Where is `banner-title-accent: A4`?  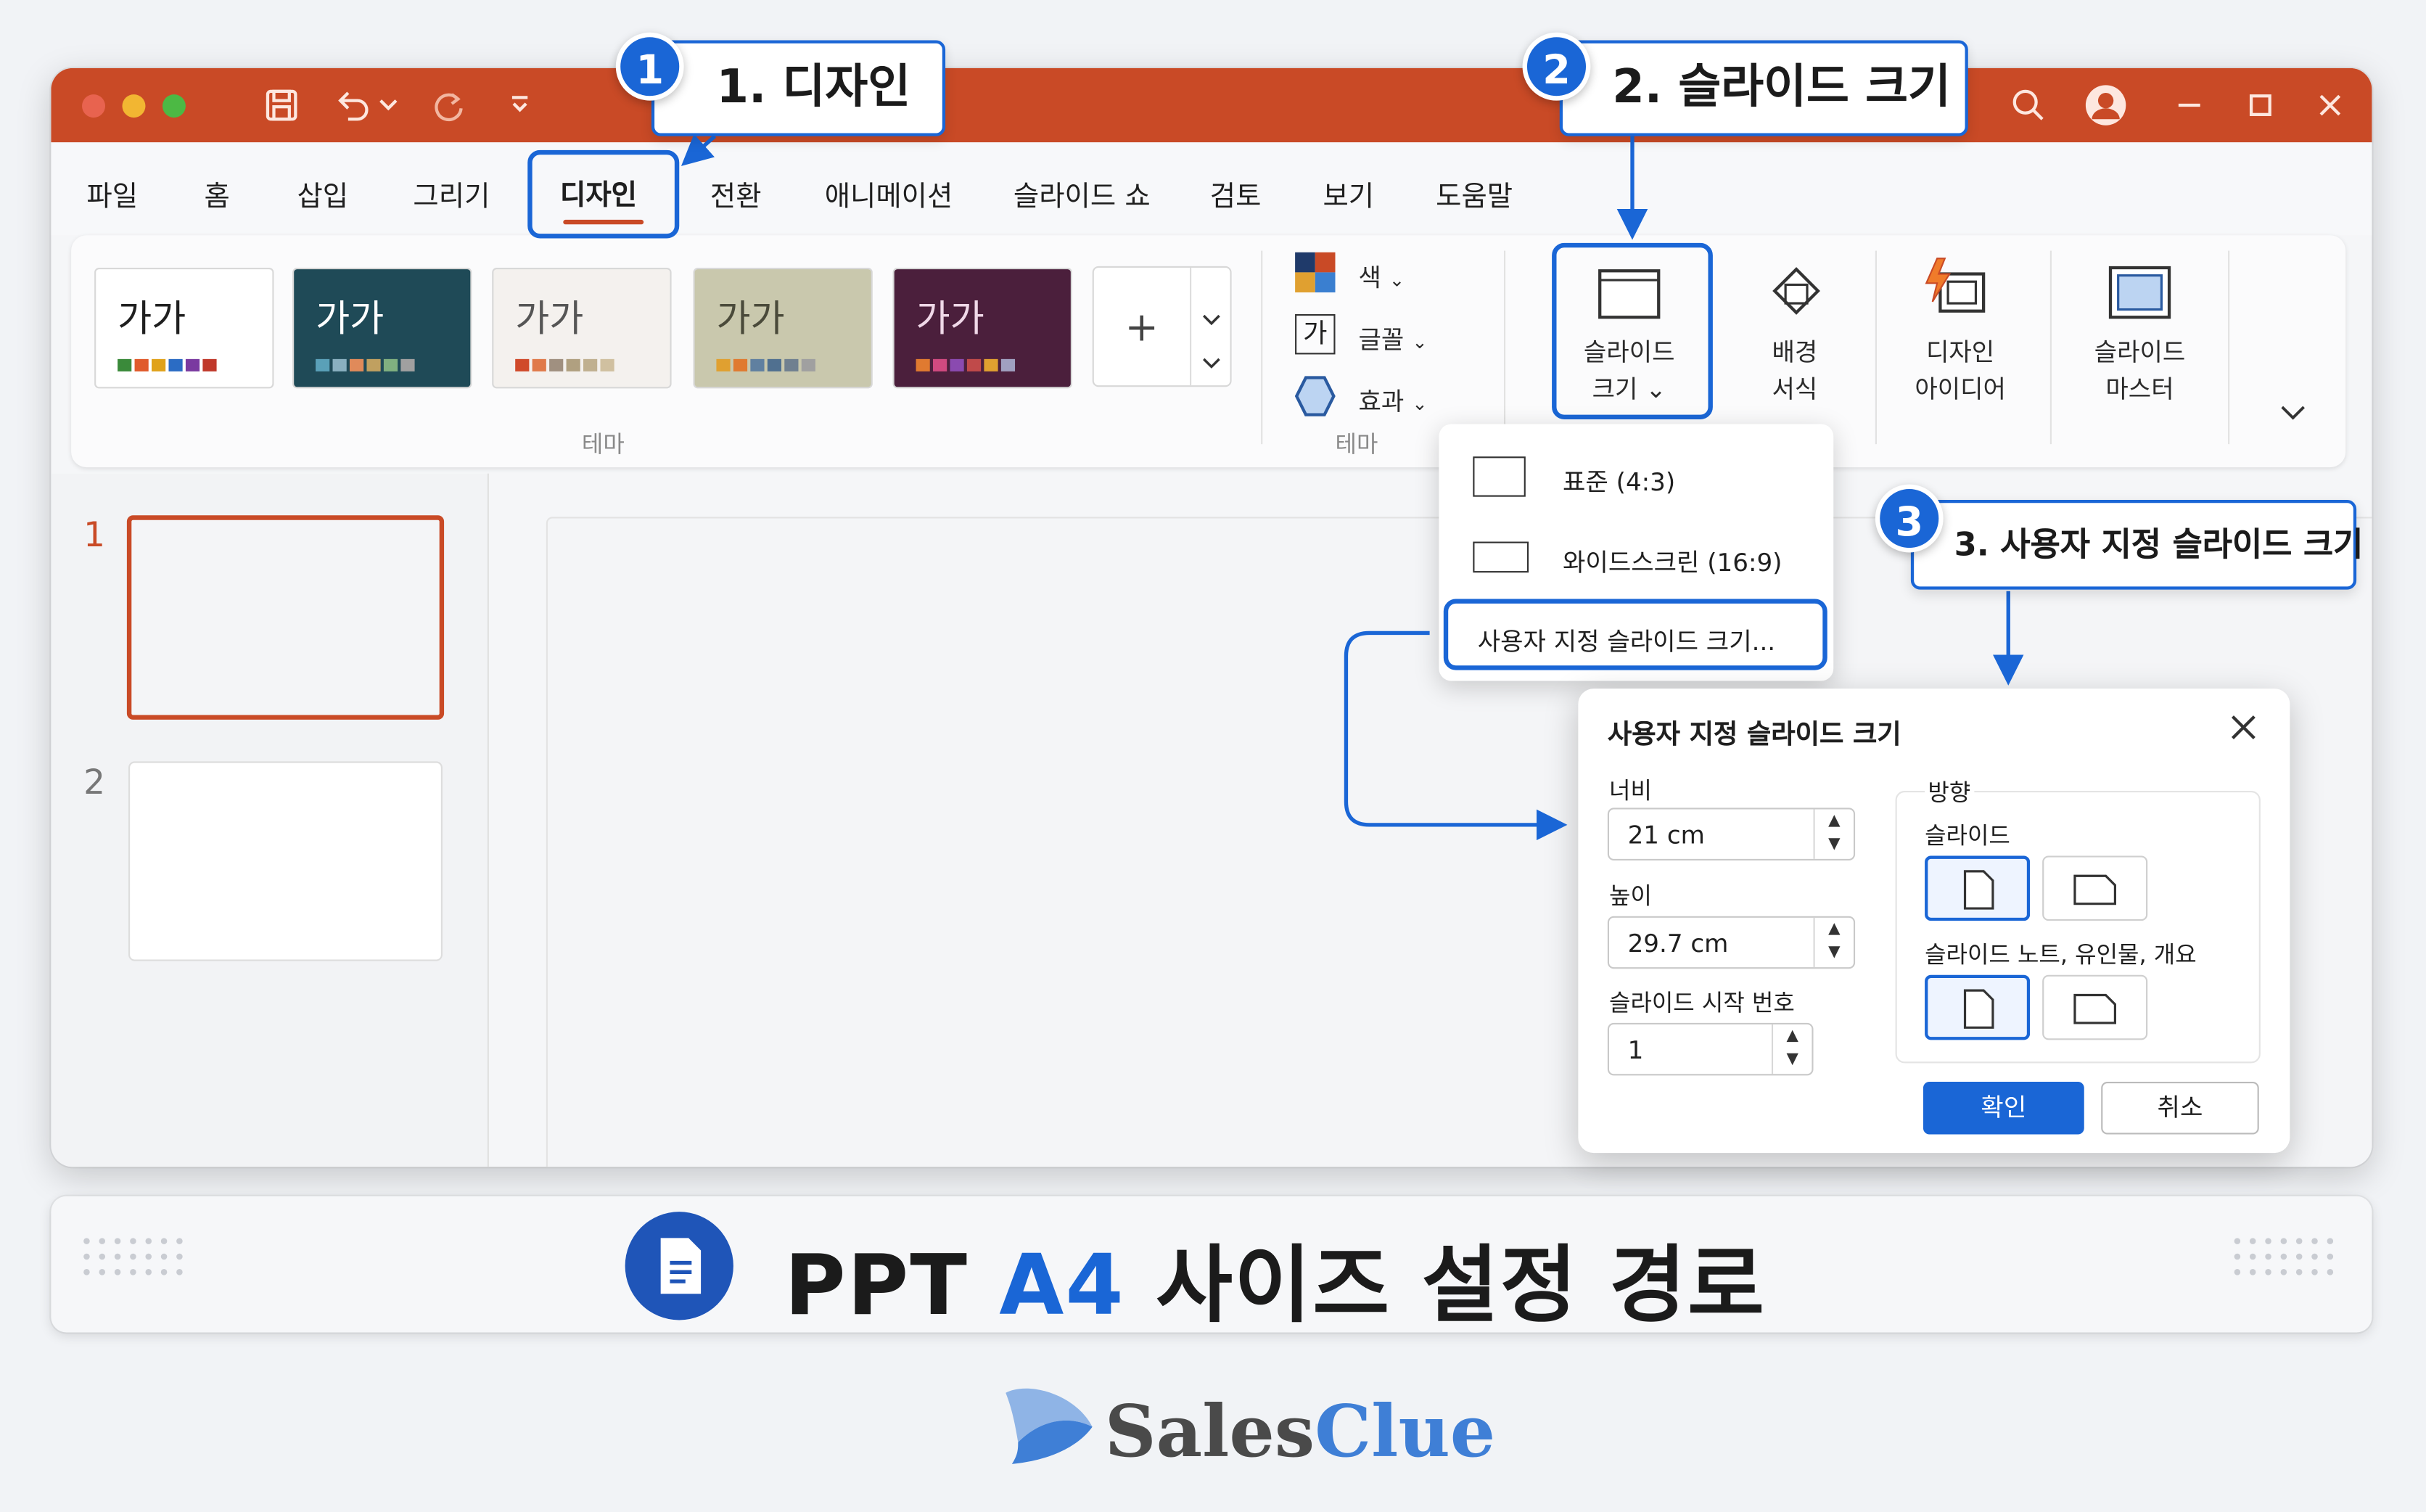
banner-title-accent: A4 is located at coordinates (1062, 1285).